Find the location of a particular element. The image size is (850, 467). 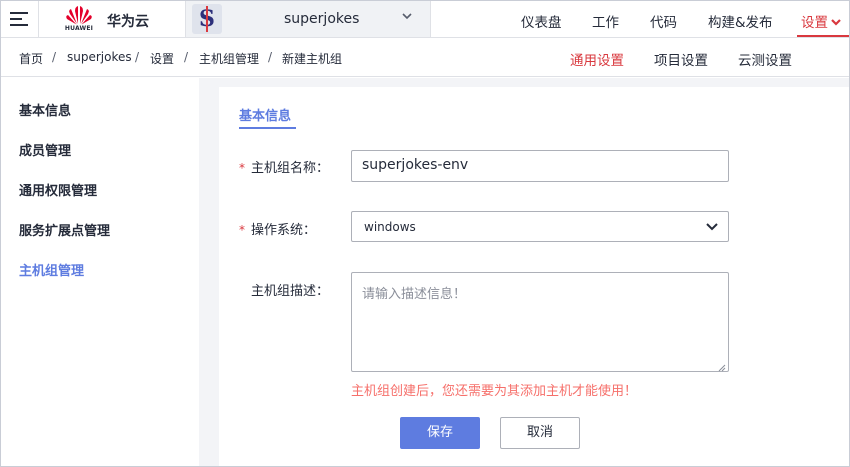

logo-subtext: HUAWEI is located at coordinates (79, 28).